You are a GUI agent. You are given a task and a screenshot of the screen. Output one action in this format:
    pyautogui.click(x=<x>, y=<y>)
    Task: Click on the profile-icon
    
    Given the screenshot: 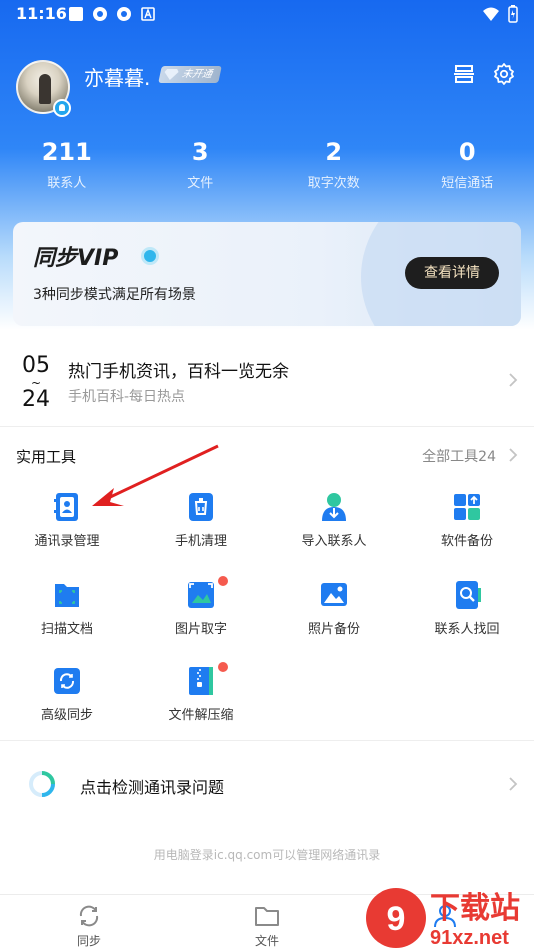 What is the action you would take?
    pyautogui.click(x=445, y=916)
    